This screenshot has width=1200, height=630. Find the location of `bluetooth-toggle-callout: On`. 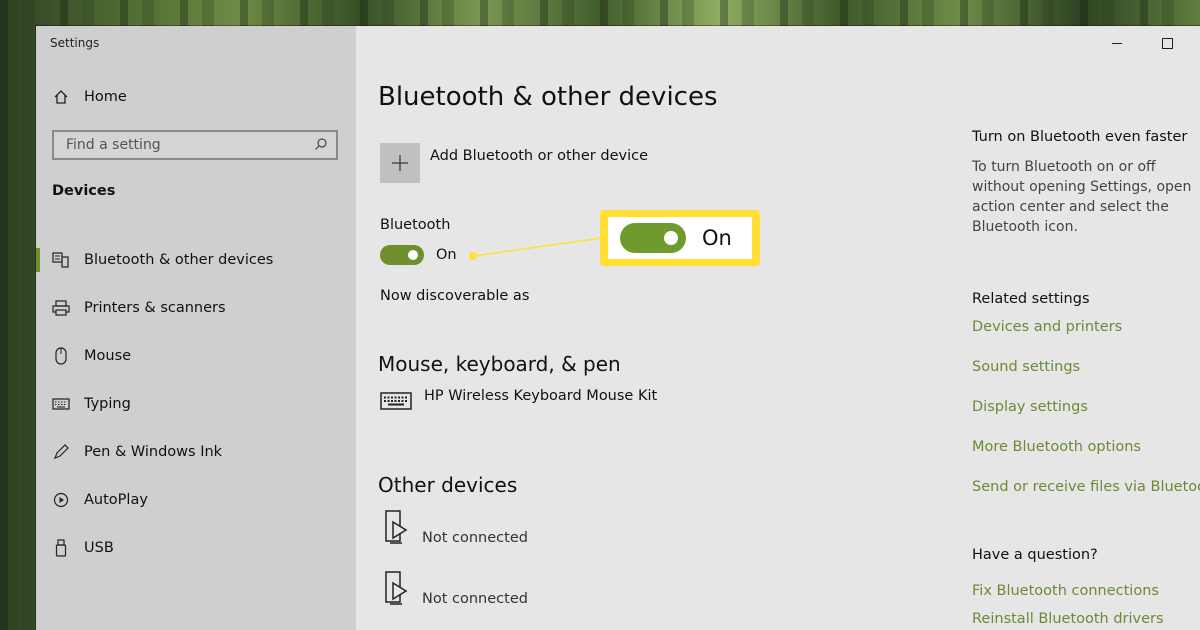

bluetooth-toggle-callout: On is located at coordinates (680, 238).